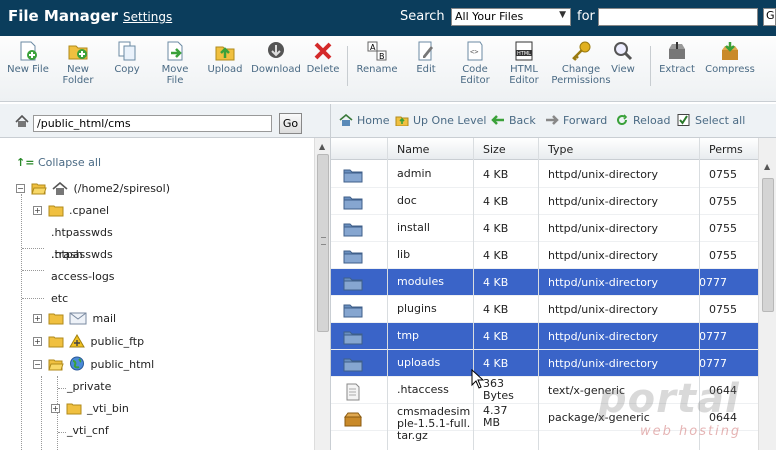  I want to click on column-header-type: Type, so click(560, 149).